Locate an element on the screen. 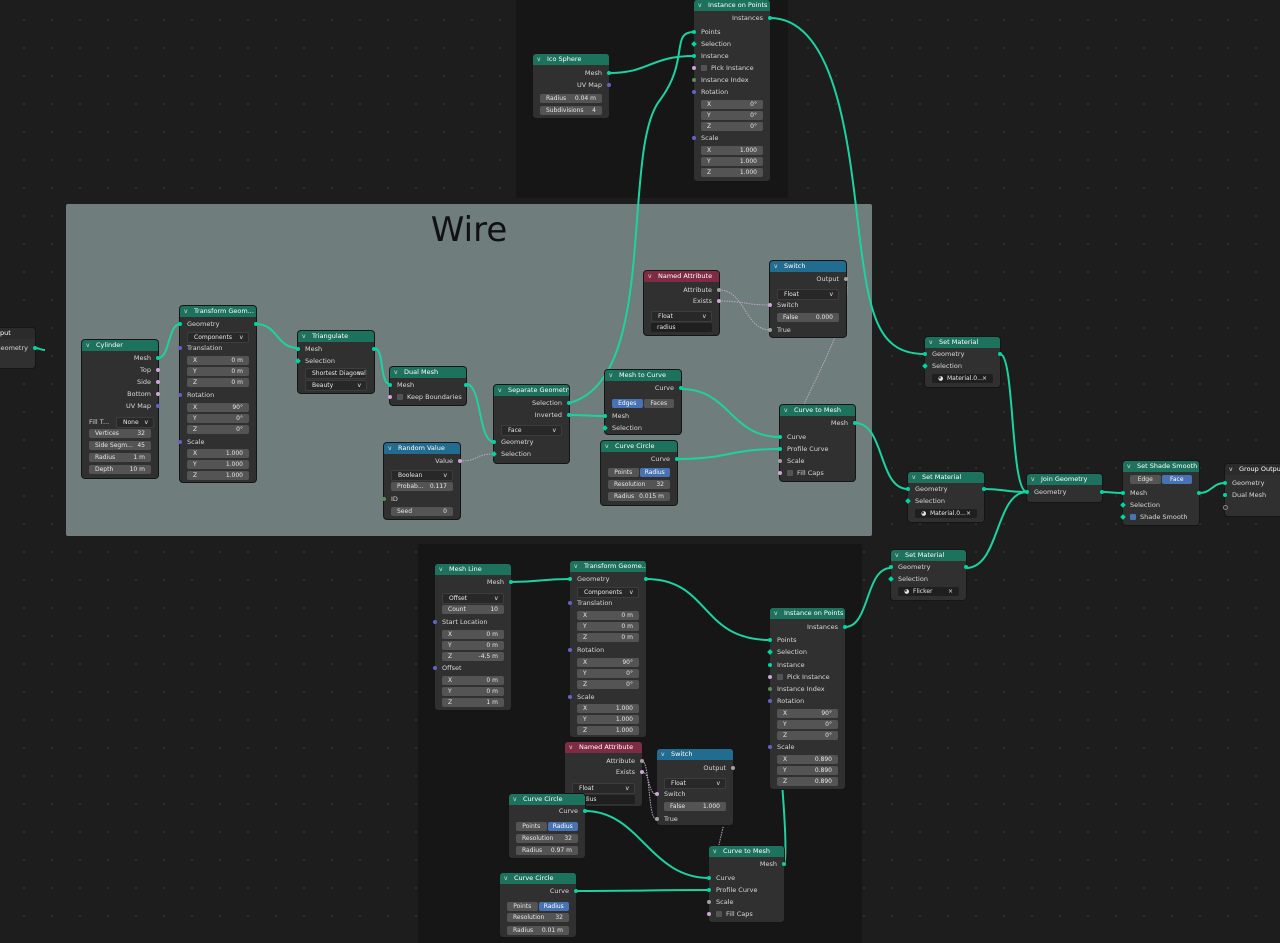 The image size is (1280, 943). radius-field: Radius 1 m is located at coordinates (120, 457).